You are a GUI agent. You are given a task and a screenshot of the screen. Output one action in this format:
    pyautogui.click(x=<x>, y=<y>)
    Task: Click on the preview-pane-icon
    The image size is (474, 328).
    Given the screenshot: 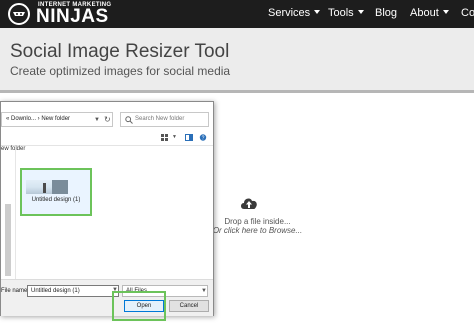 What is the action you would take?
    pyautogui.click(x=189, y=137)
    